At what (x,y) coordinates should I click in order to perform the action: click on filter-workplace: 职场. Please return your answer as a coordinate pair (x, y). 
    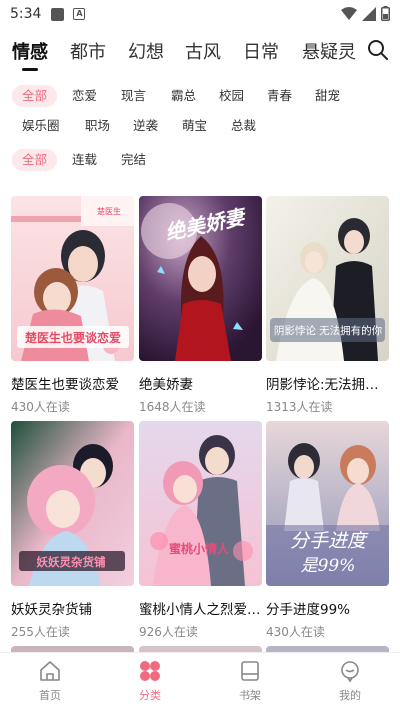
    Looking at the image, I should click on (97, 126).